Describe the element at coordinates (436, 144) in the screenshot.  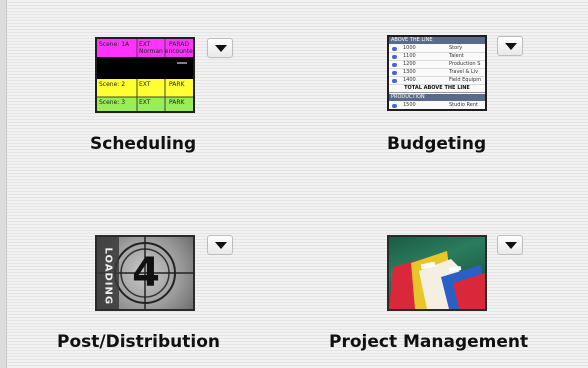
I see `budgeting-label: Budgeting` at that location.